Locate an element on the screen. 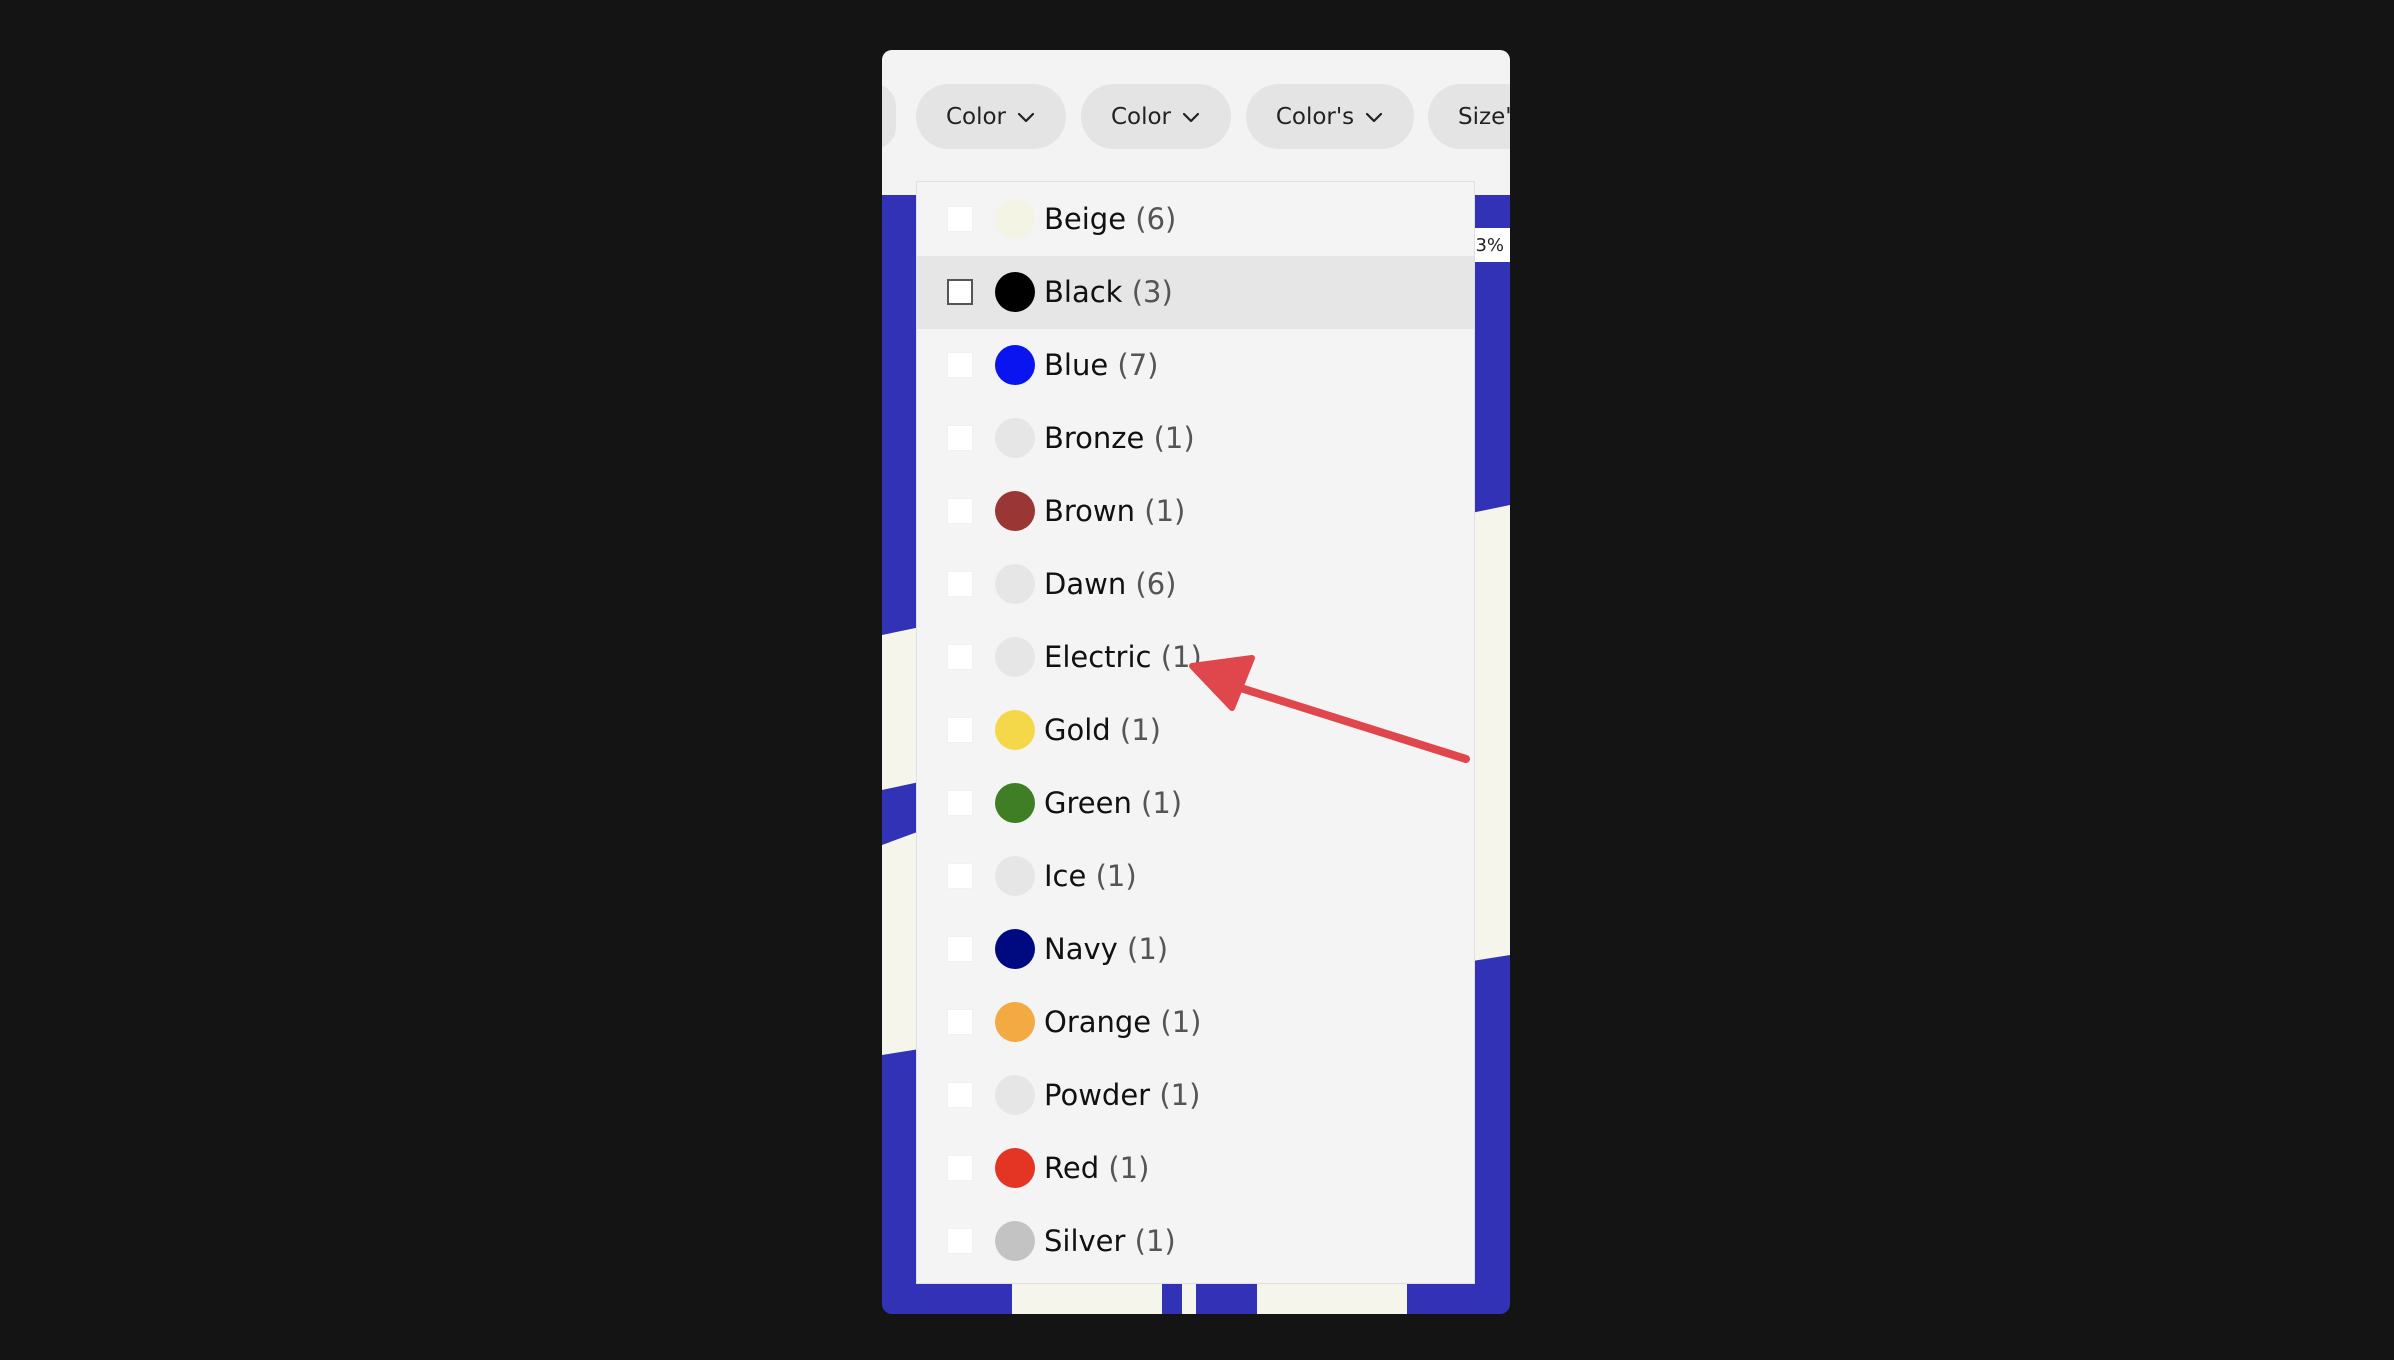  color-option-label: Blue (7) is located at coordinates (1101, 365).